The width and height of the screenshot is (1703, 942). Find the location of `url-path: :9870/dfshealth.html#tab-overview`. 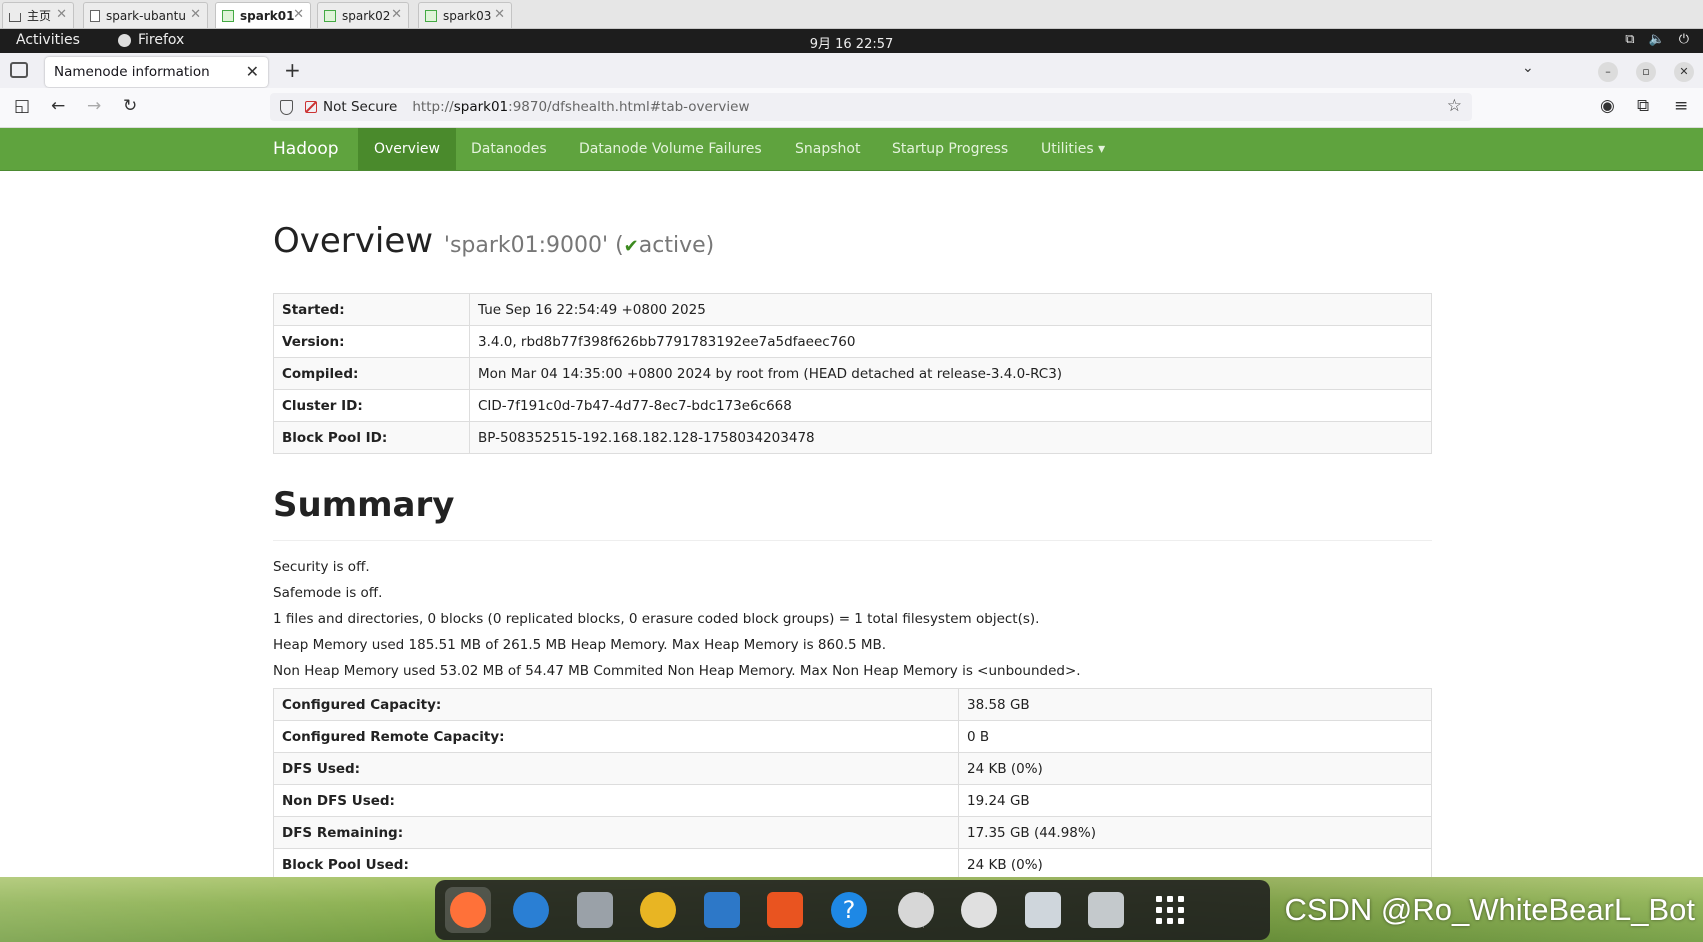

url-path: :9870/dfshealth.html#tab-overview is located at coordinates (629, 107).